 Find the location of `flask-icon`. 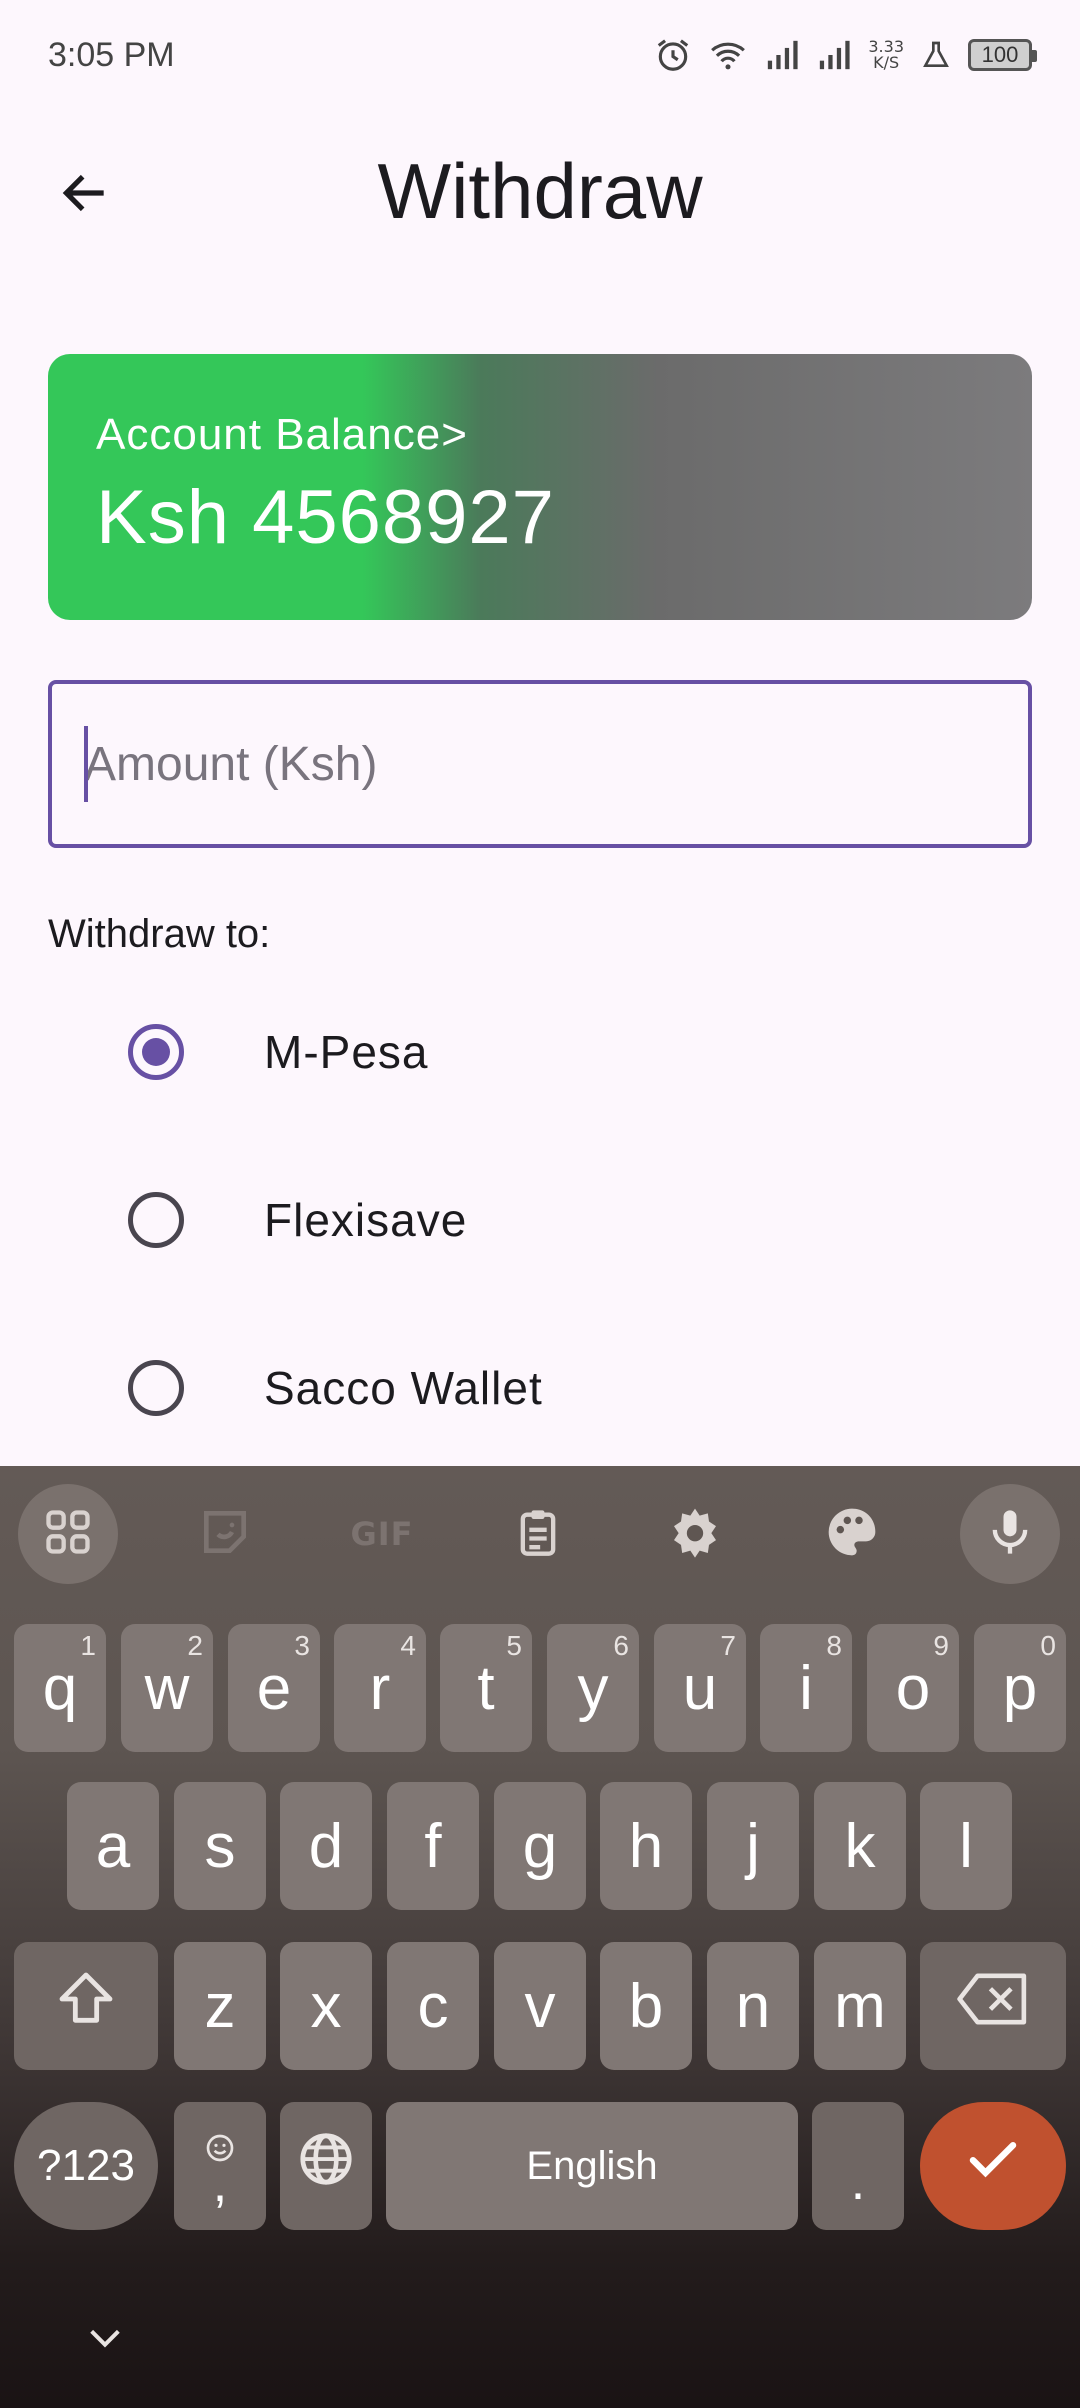

flask-icon is located at coordinates (936, 55).